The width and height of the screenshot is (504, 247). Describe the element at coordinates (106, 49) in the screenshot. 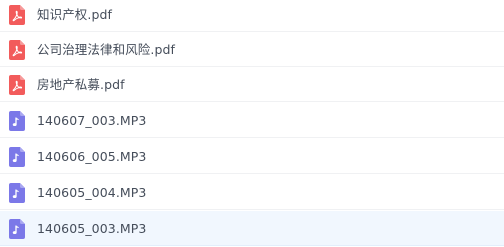

I see `file-name: 公司治理法律和风险.pdf` at that location.